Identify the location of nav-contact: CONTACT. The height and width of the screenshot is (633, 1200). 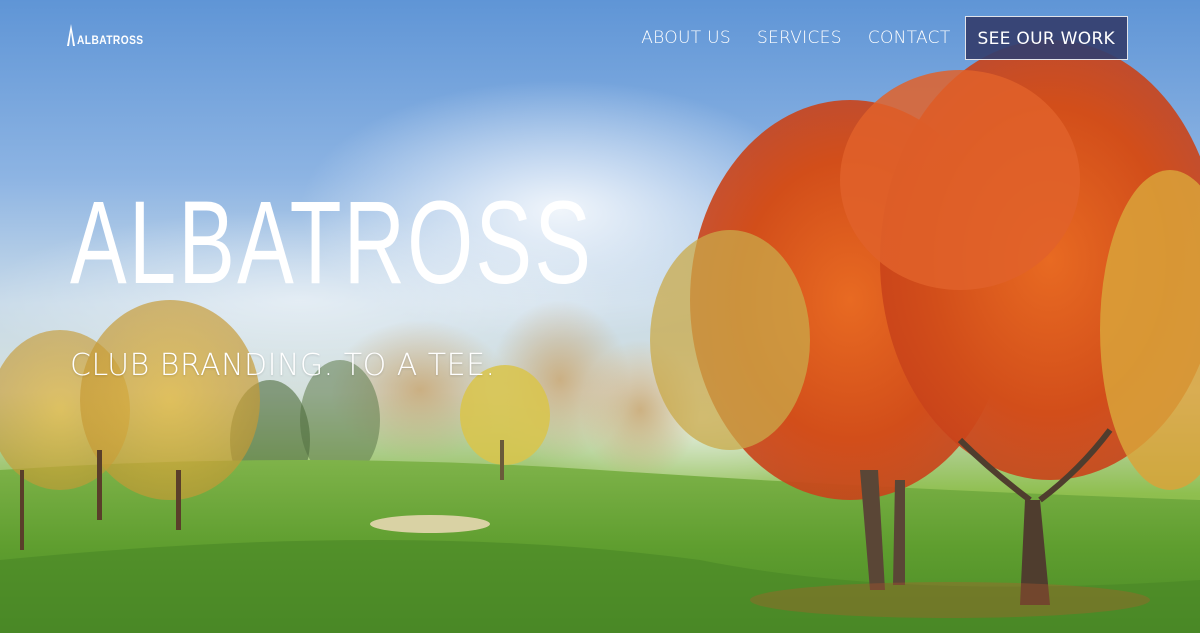
(909, 38).